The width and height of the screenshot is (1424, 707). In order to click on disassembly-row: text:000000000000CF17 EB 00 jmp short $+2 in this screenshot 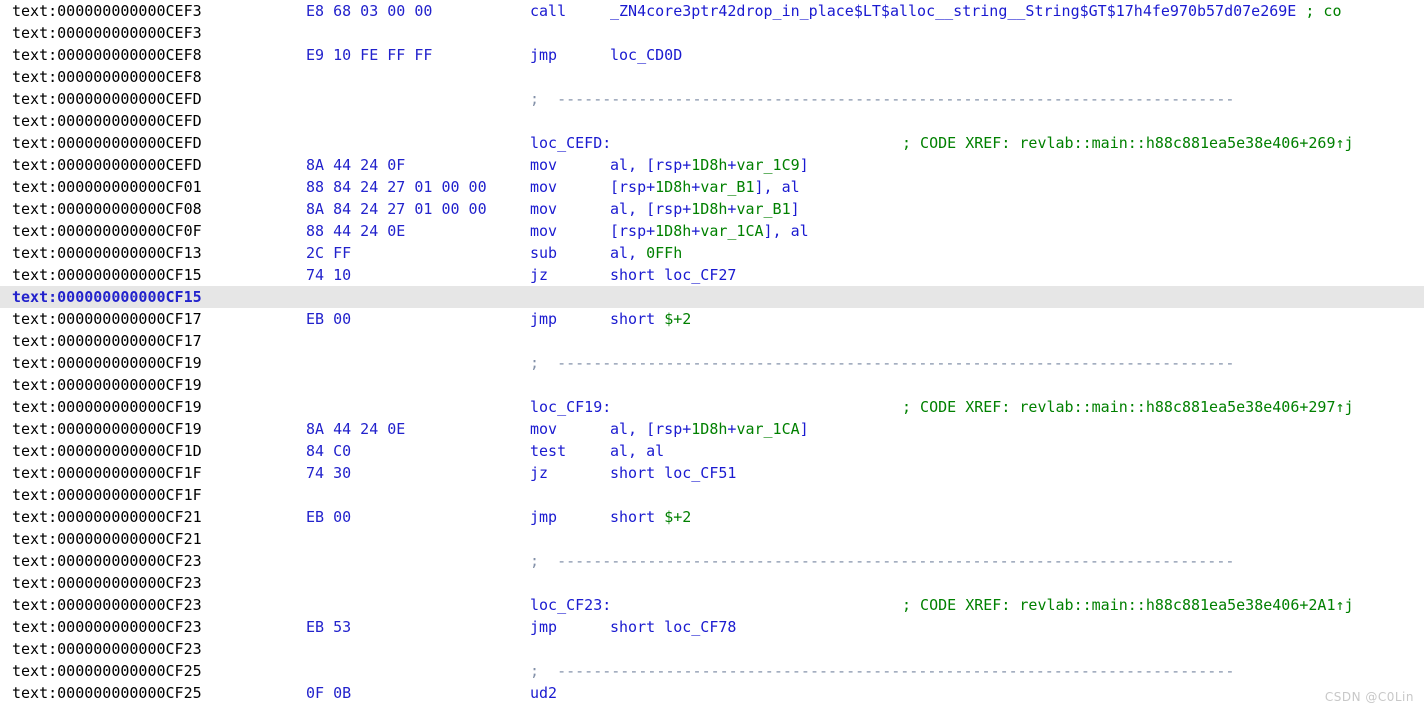, I will do `click(712, 319)`.